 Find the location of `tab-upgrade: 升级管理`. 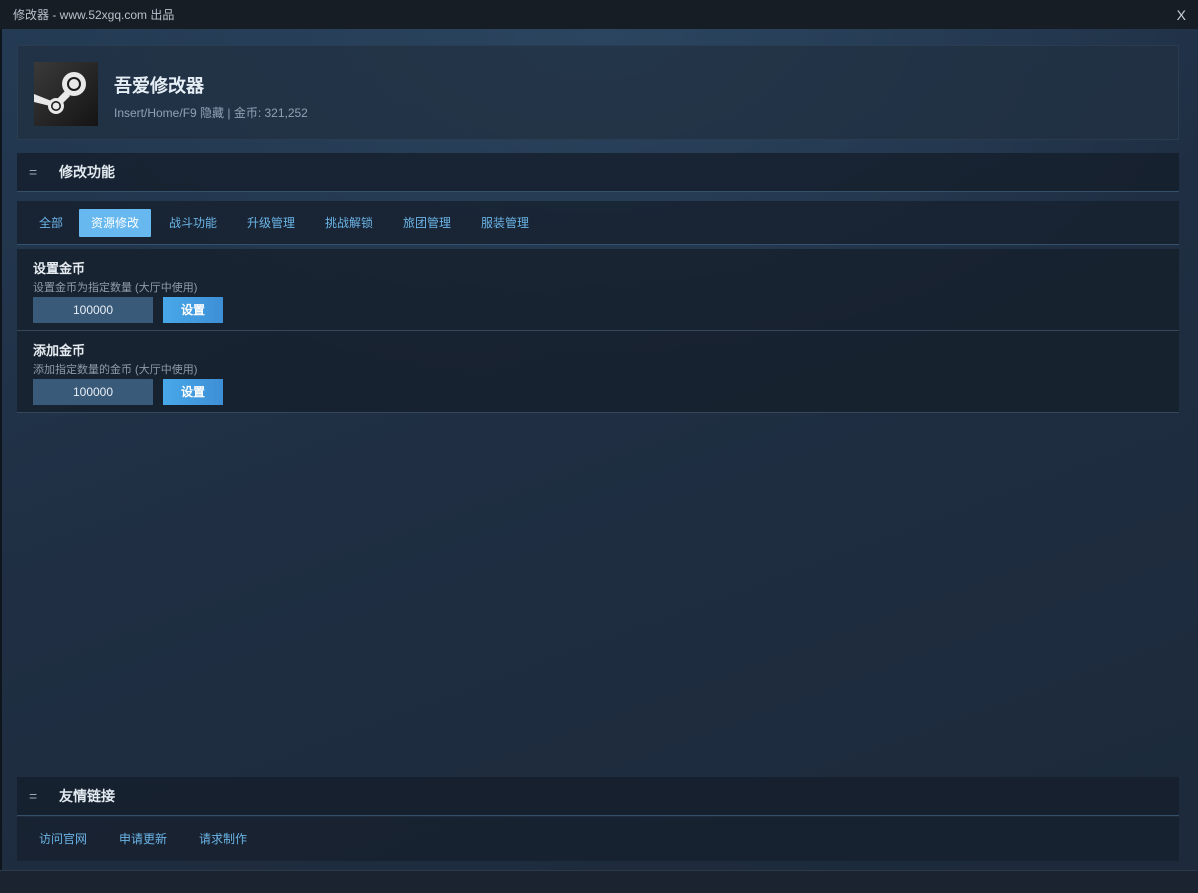

tab-upgrade: 升级管理 is located at coordinates (271, 223).